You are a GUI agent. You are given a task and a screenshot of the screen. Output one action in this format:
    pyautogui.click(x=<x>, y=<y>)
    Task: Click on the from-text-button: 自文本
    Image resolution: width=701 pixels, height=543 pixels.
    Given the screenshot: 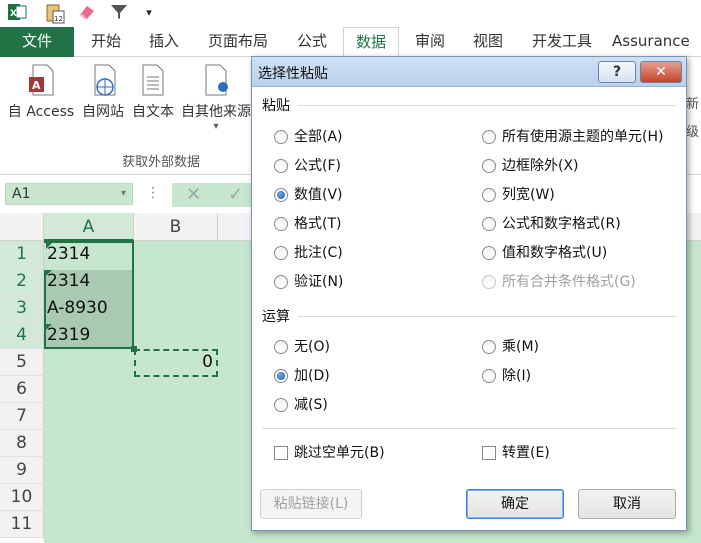 What is the action you would take?
    pyautogui.click(x=153, y=92)
    